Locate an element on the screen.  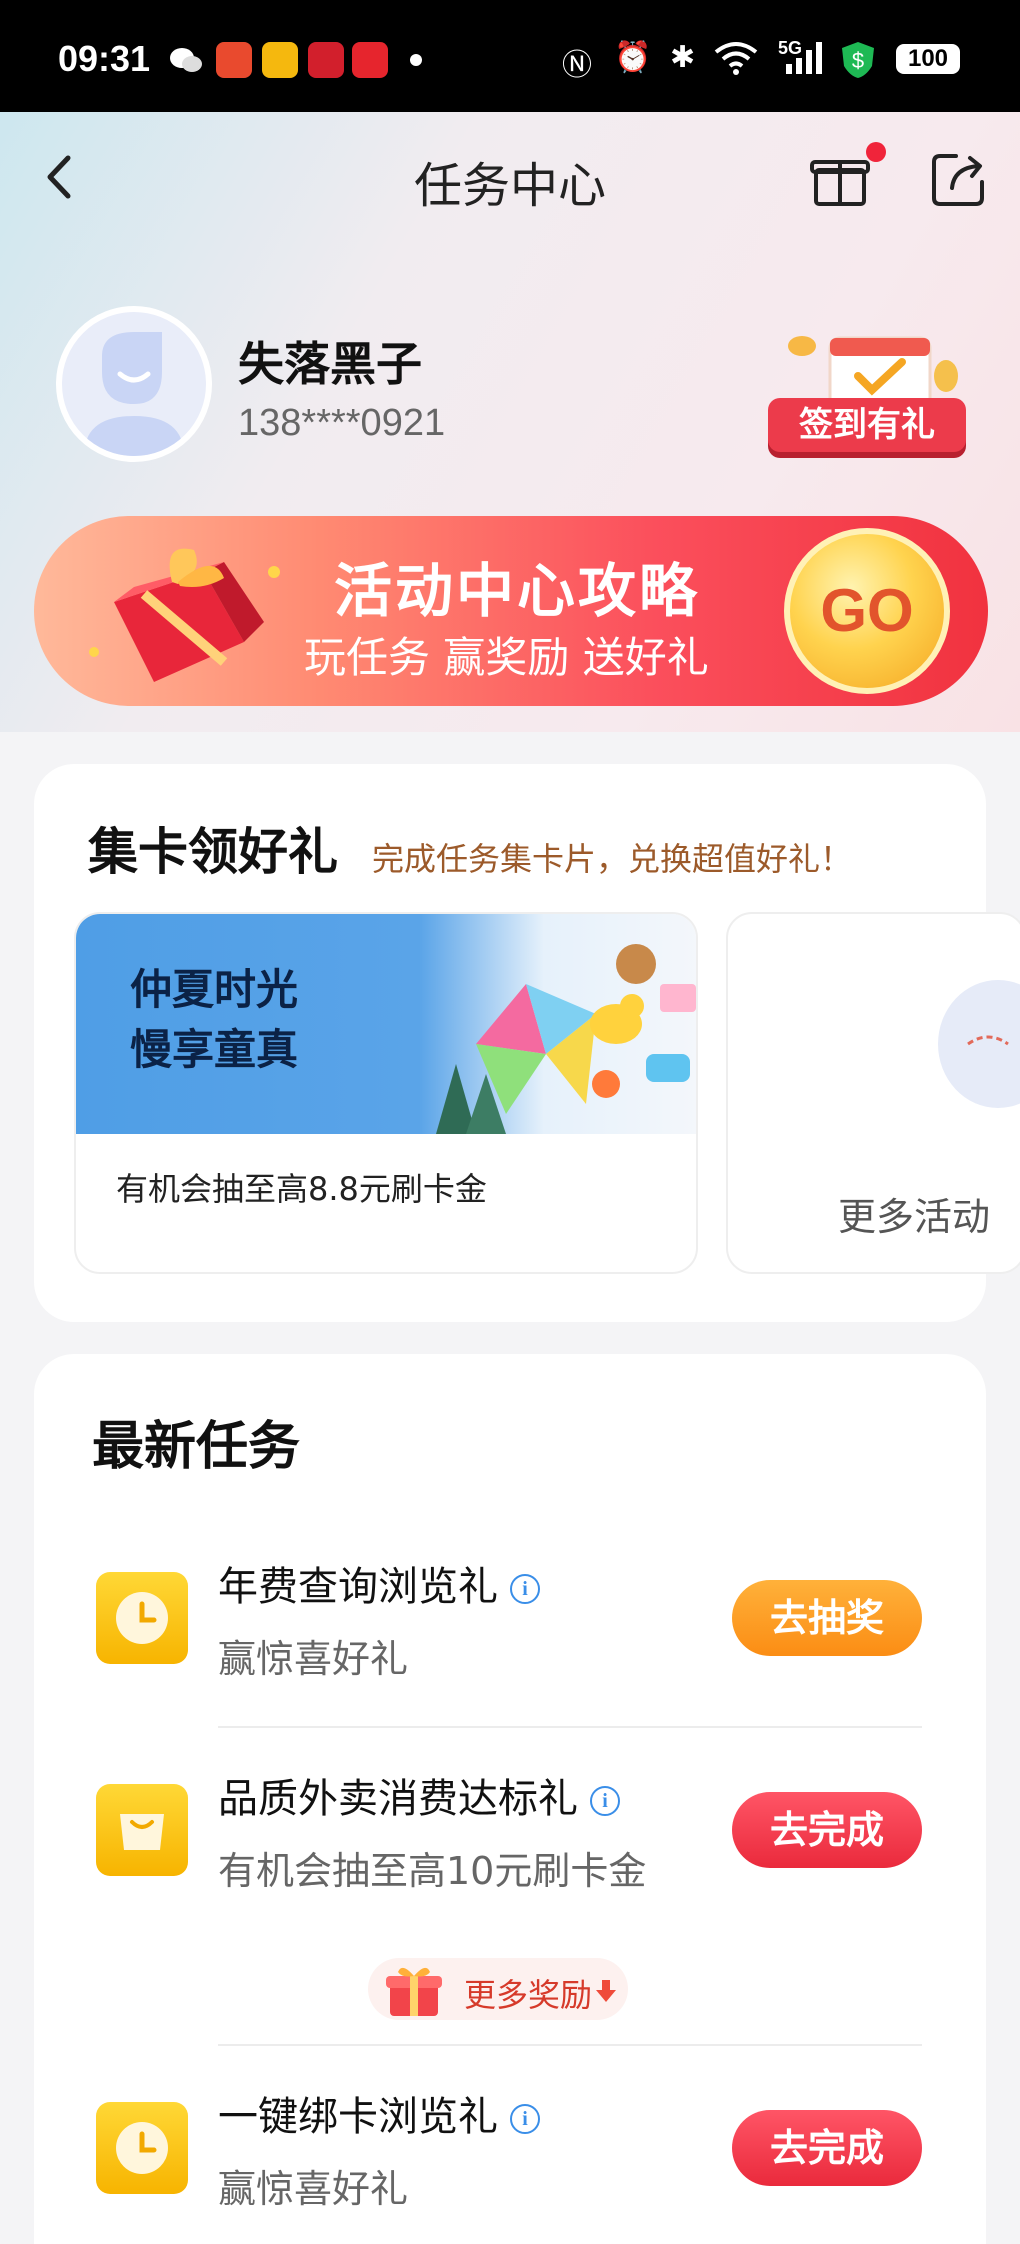
avatar is located at coordinates (134, 384).